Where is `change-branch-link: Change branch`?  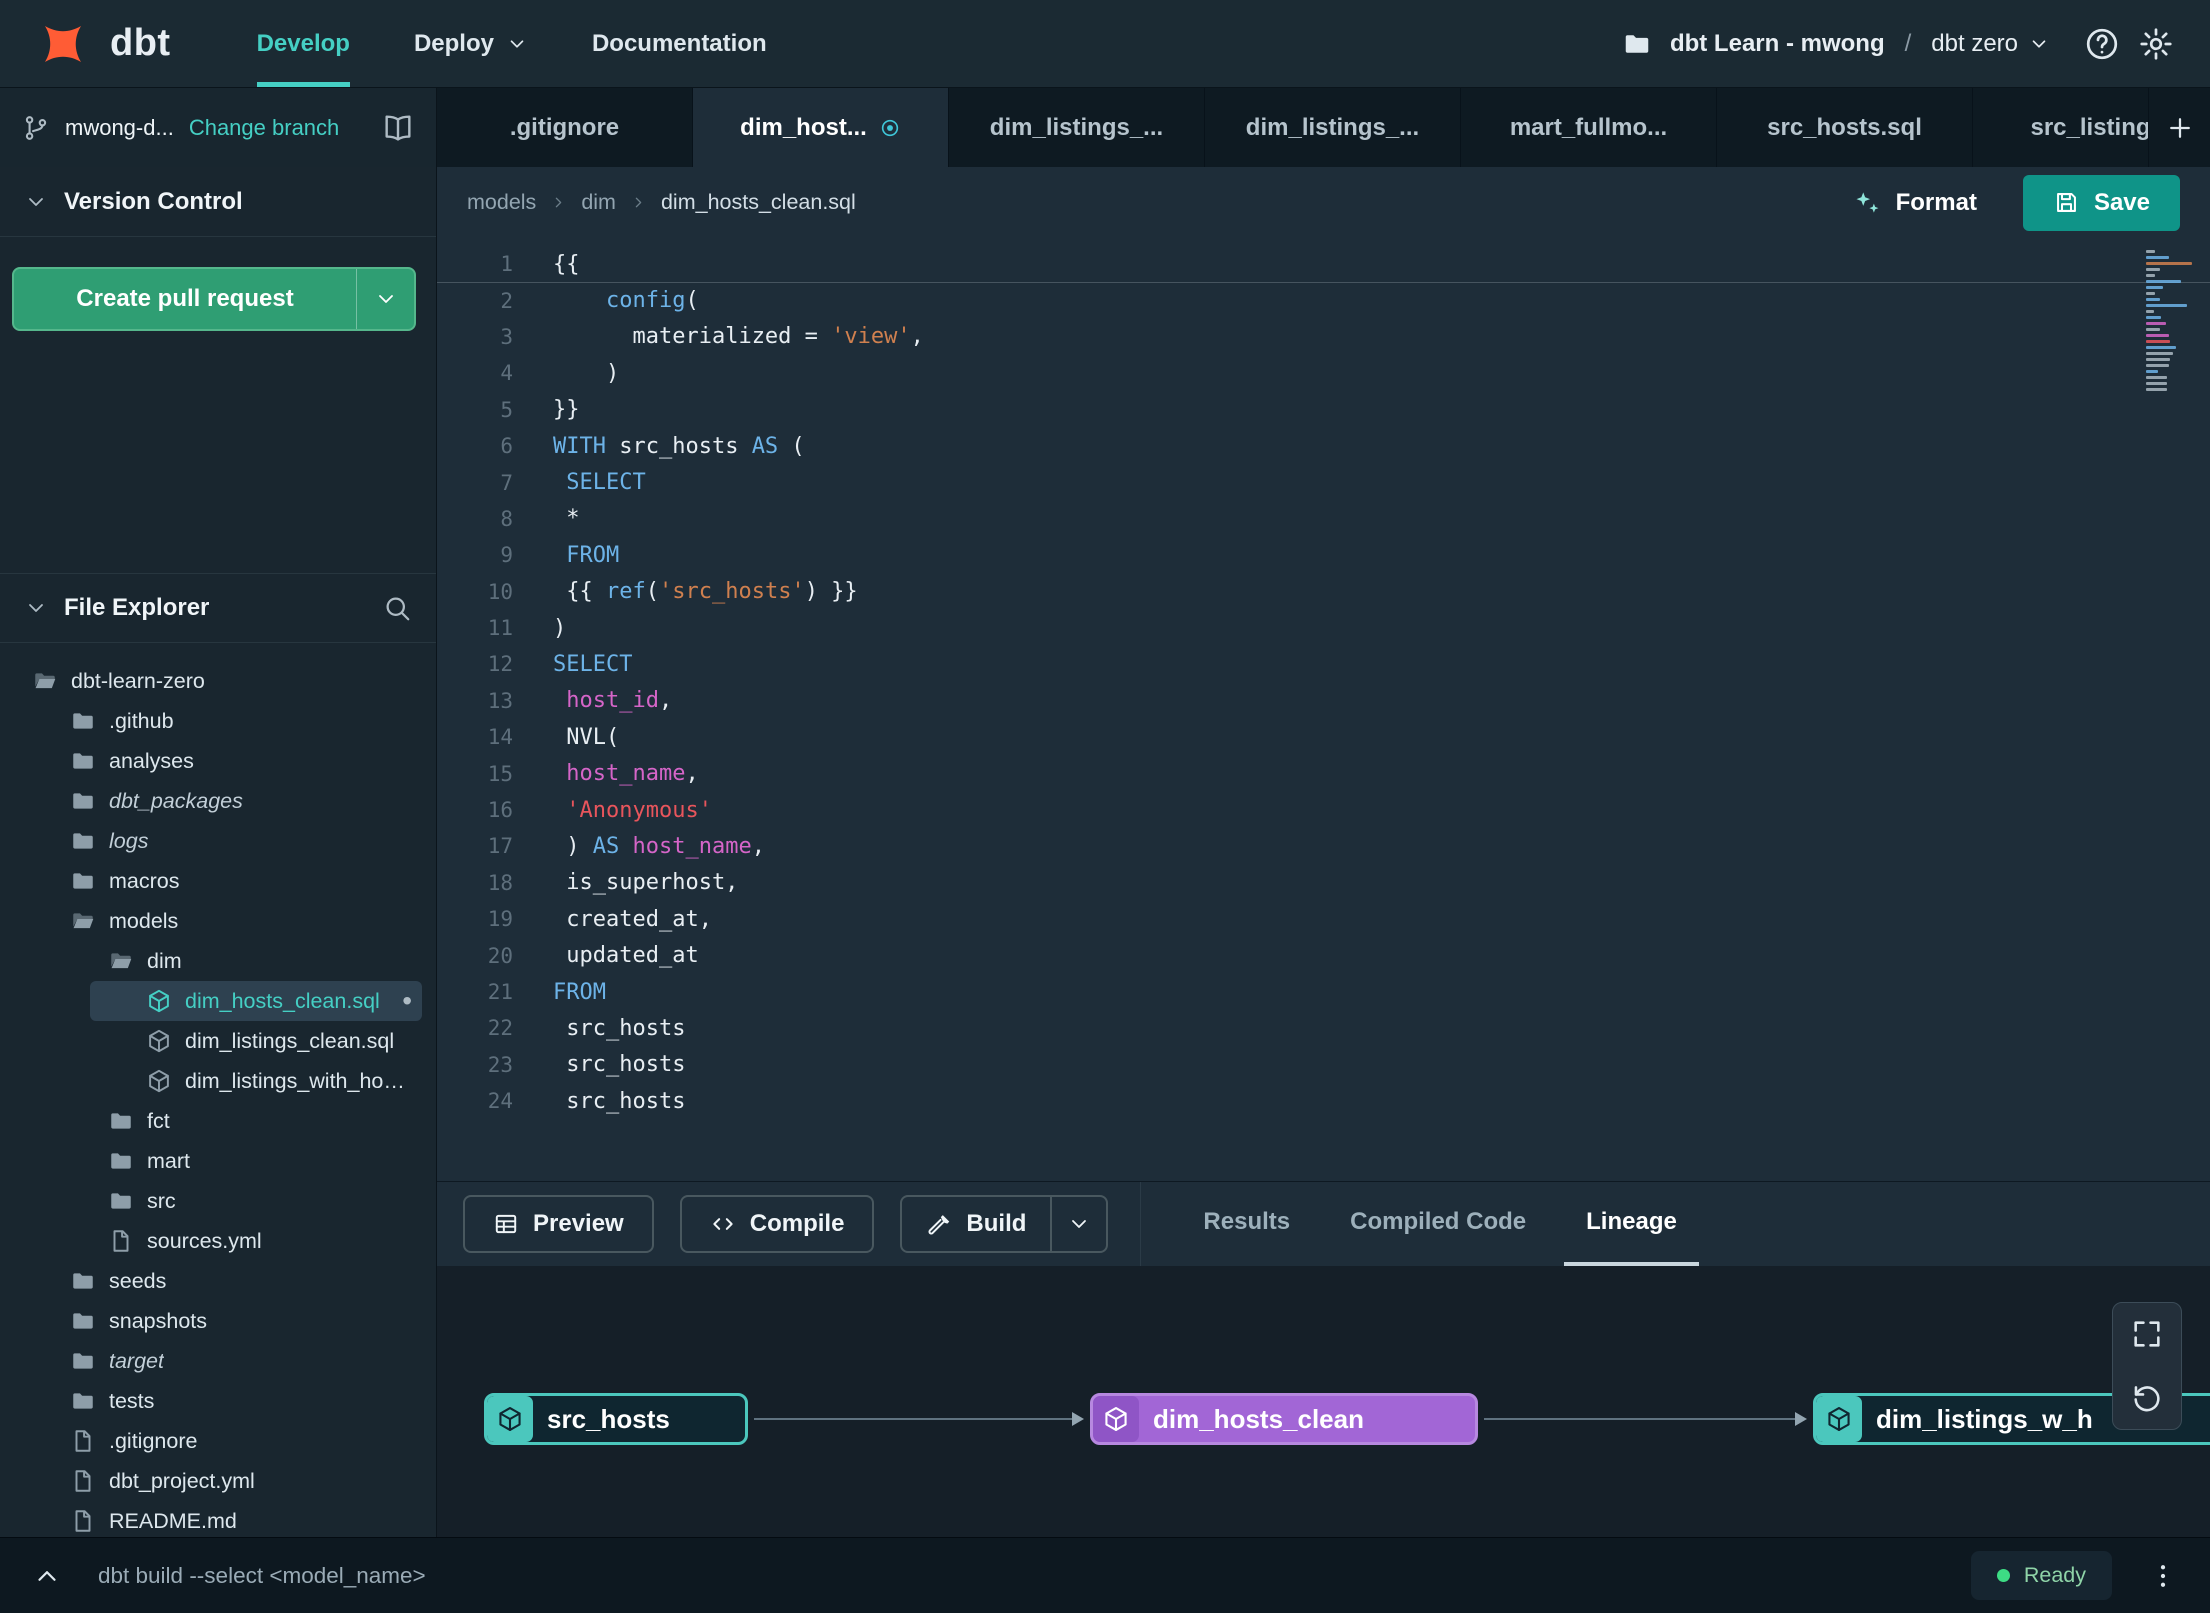
change-branch-link: Change branch is located at coordinates (264, 128).